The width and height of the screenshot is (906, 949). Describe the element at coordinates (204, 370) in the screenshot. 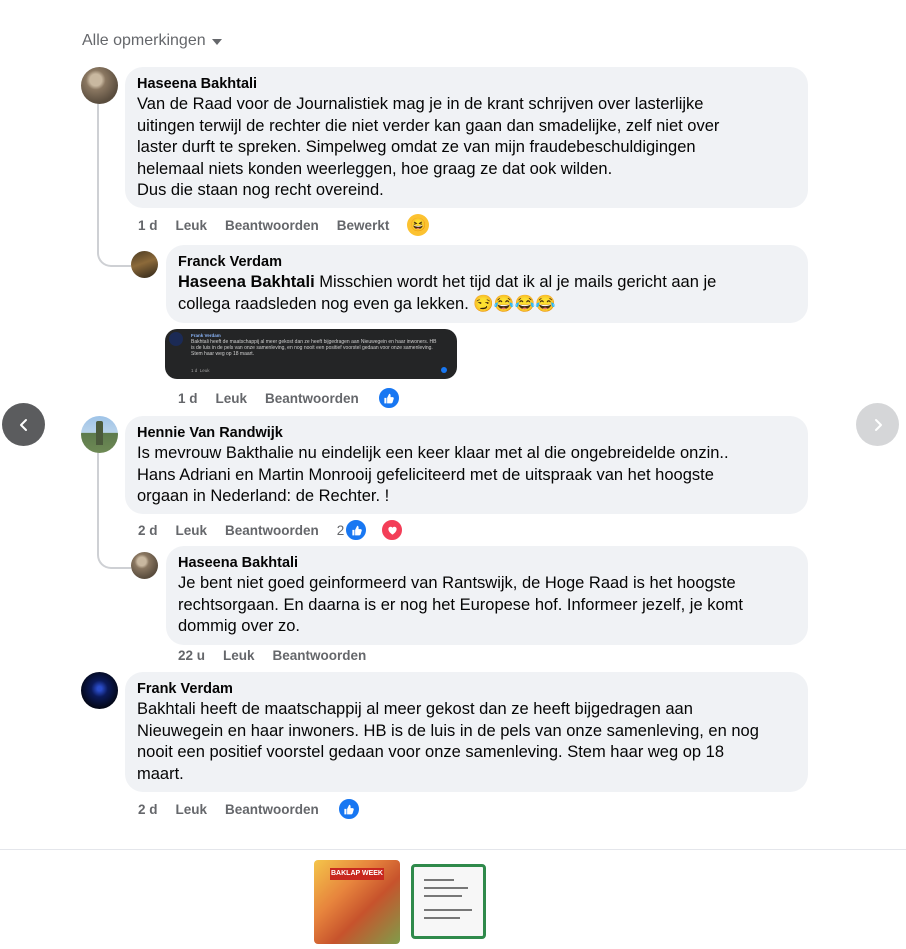

I see `attachment-like: Leuk` at that location.